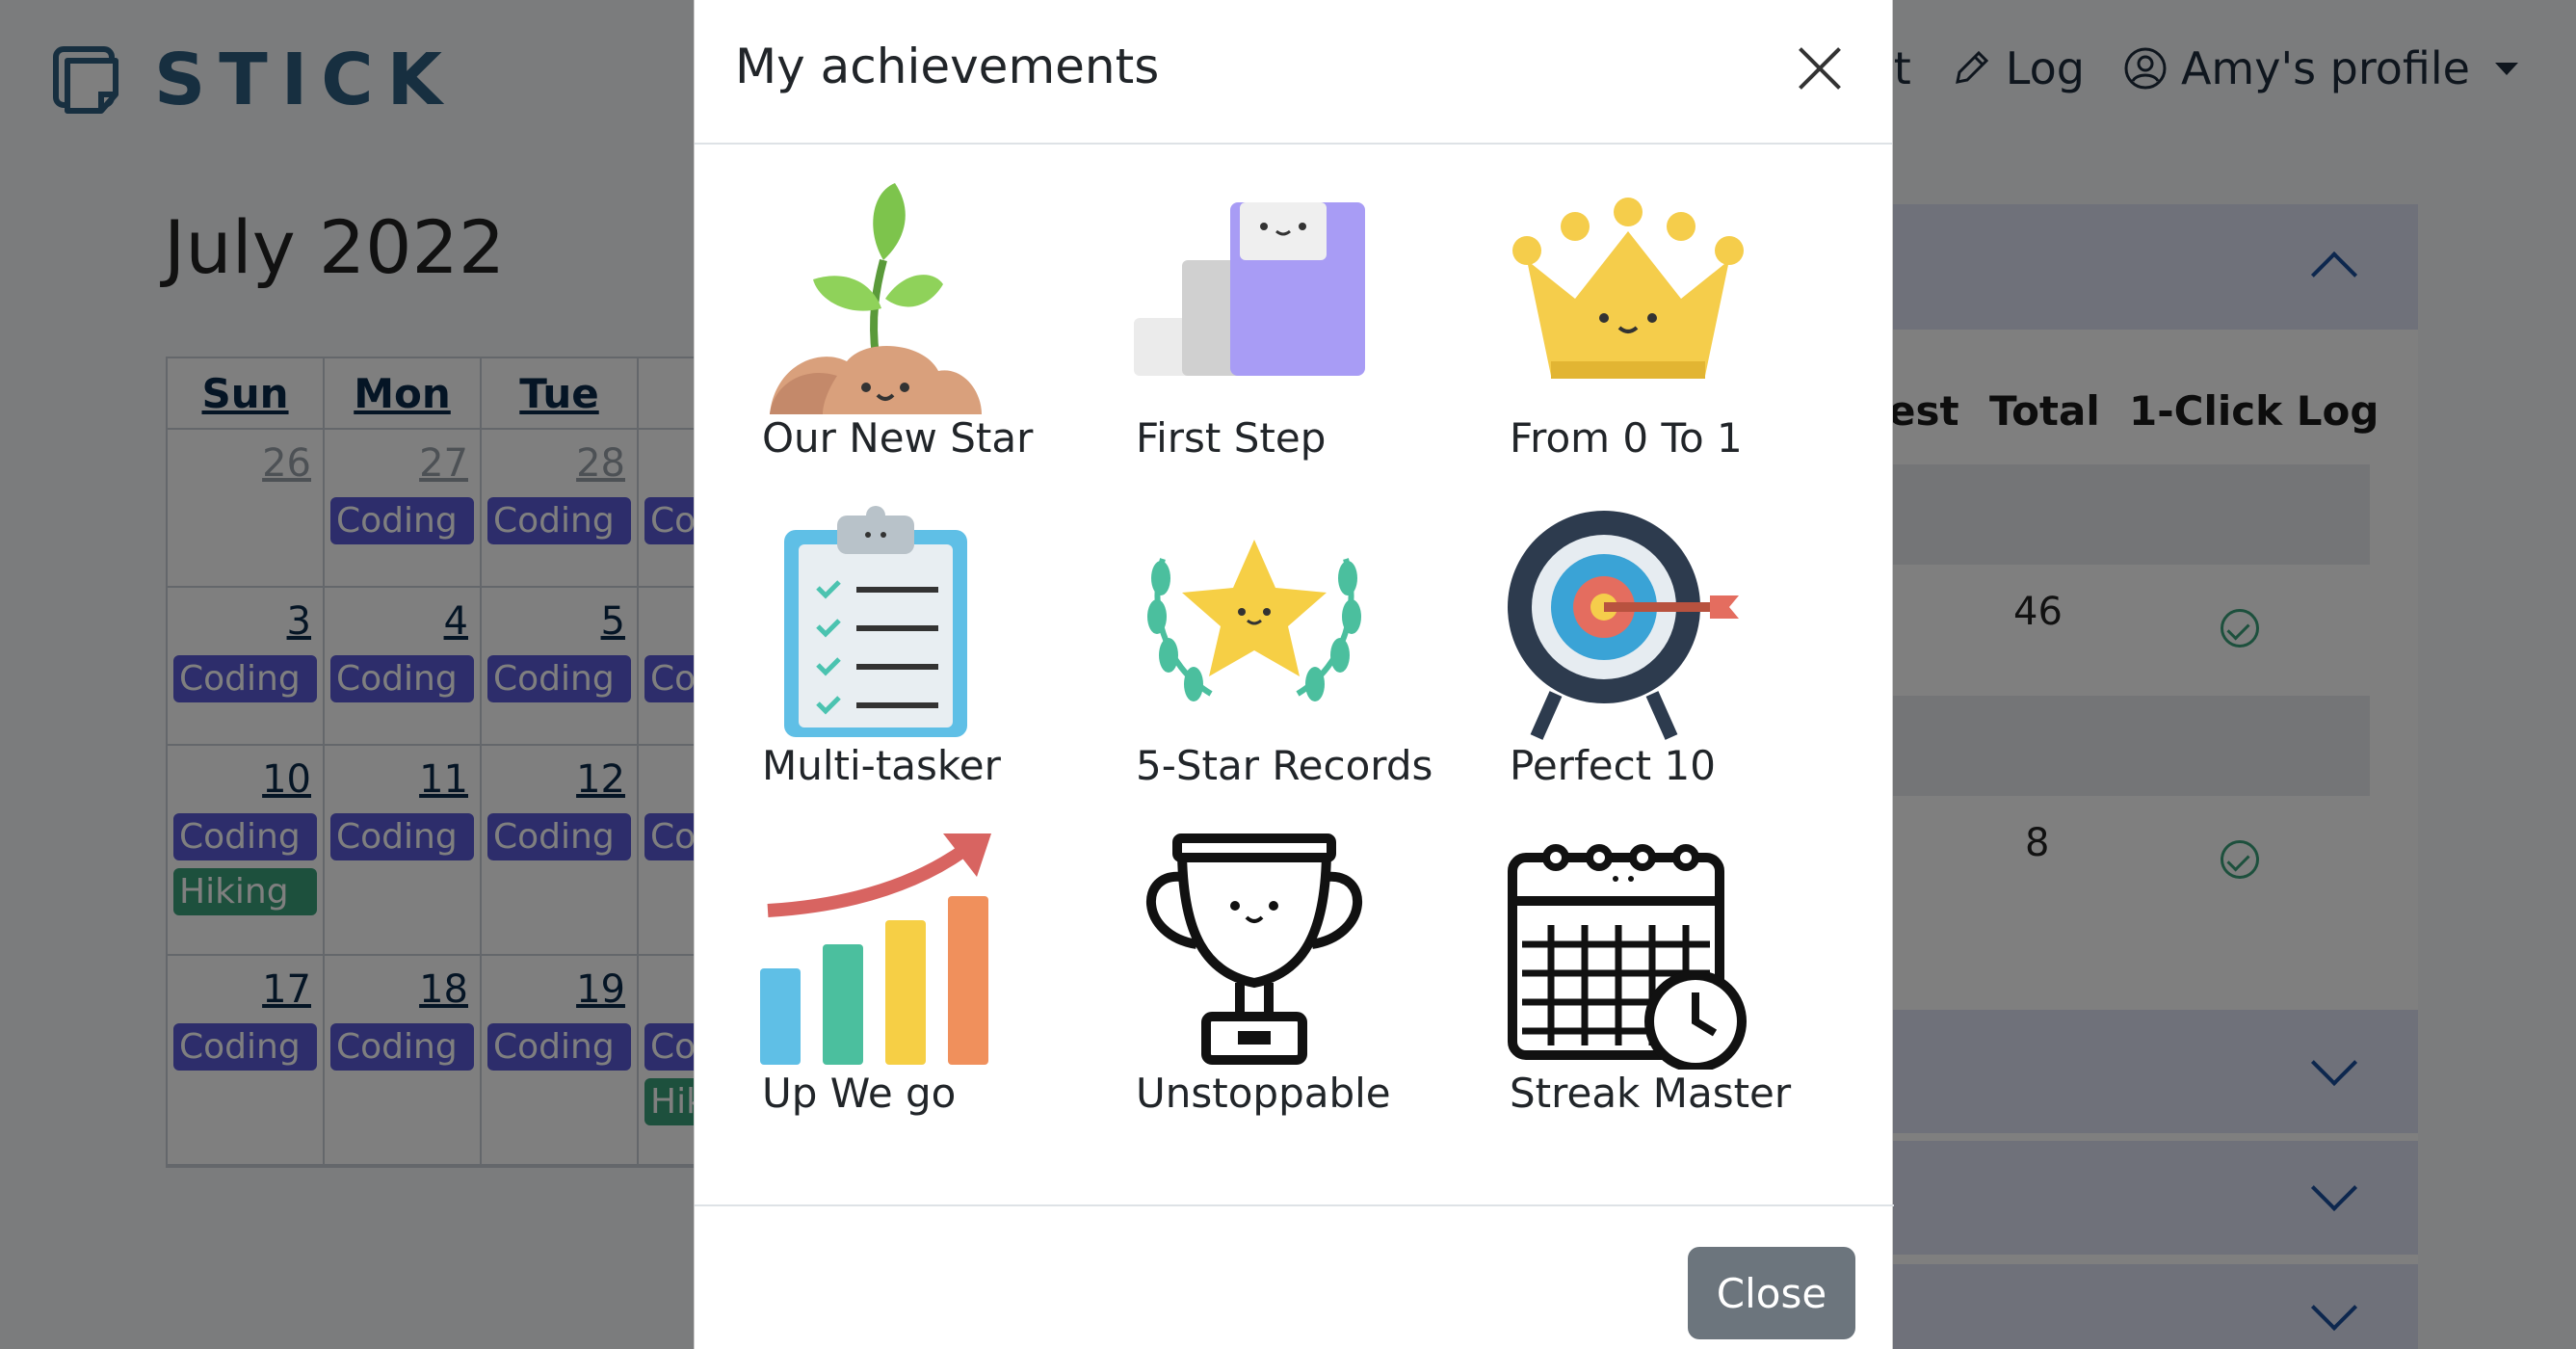  I want to click on achievement-item: Streak Master, so click(1694, 992).